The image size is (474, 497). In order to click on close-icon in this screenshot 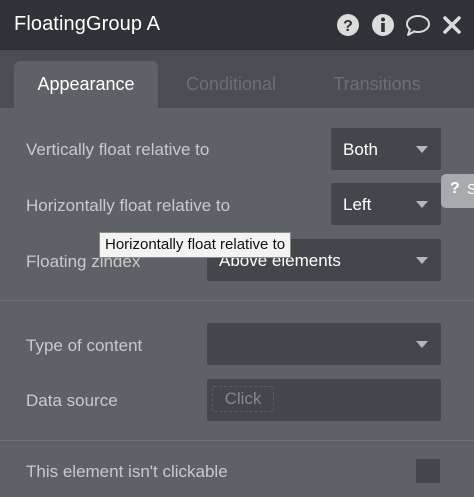, I will do `click(452, 25)`.